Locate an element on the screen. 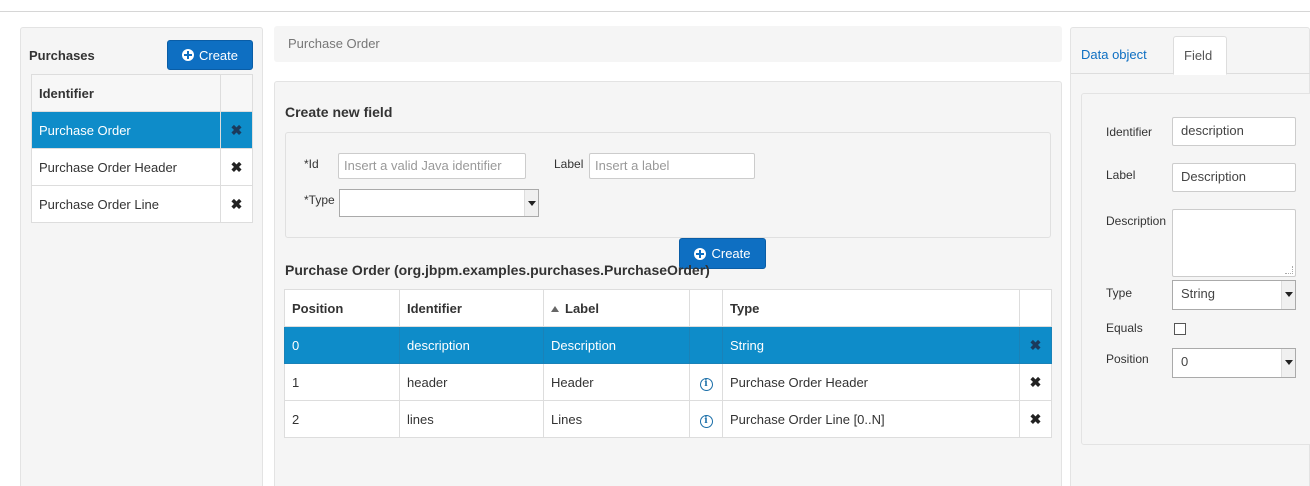  cell-position: 2 is located at coordinates (342, 419).